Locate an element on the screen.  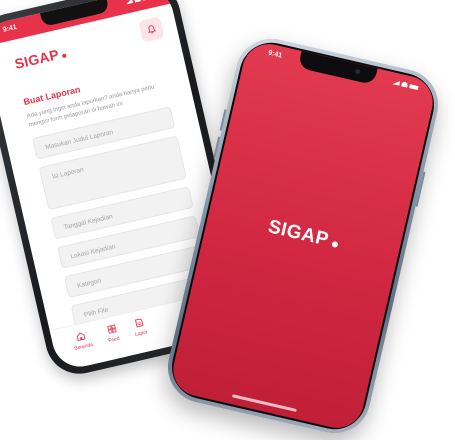
document-icon is located at coordinates (139, 323).